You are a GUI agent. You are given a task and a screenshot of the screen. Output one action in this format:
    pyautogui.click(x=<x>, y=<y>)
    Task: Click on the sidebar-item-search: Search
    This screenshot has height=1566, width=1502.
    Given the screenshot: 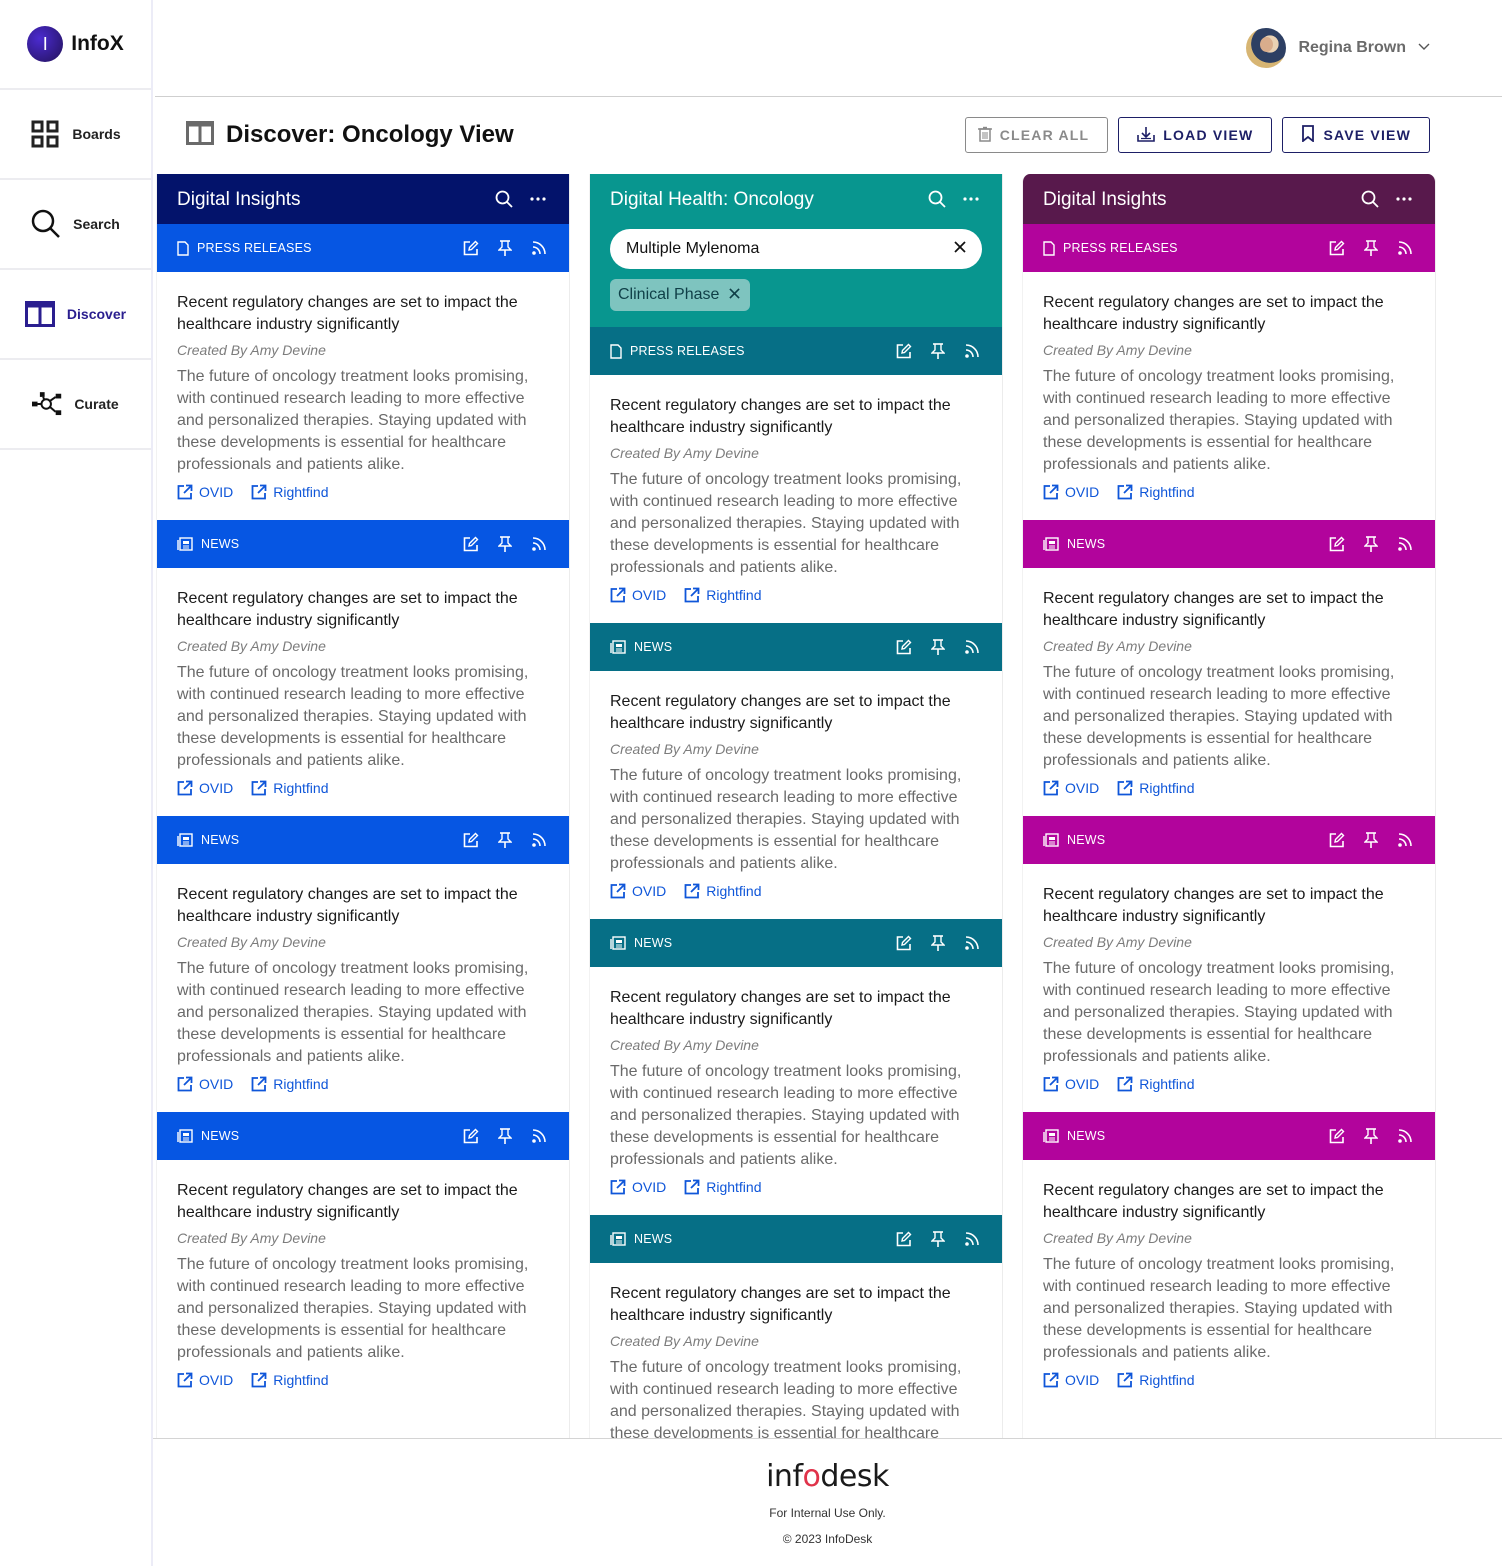 What is the action you would take?
    pyautogui.click(x=75, y=225)
    